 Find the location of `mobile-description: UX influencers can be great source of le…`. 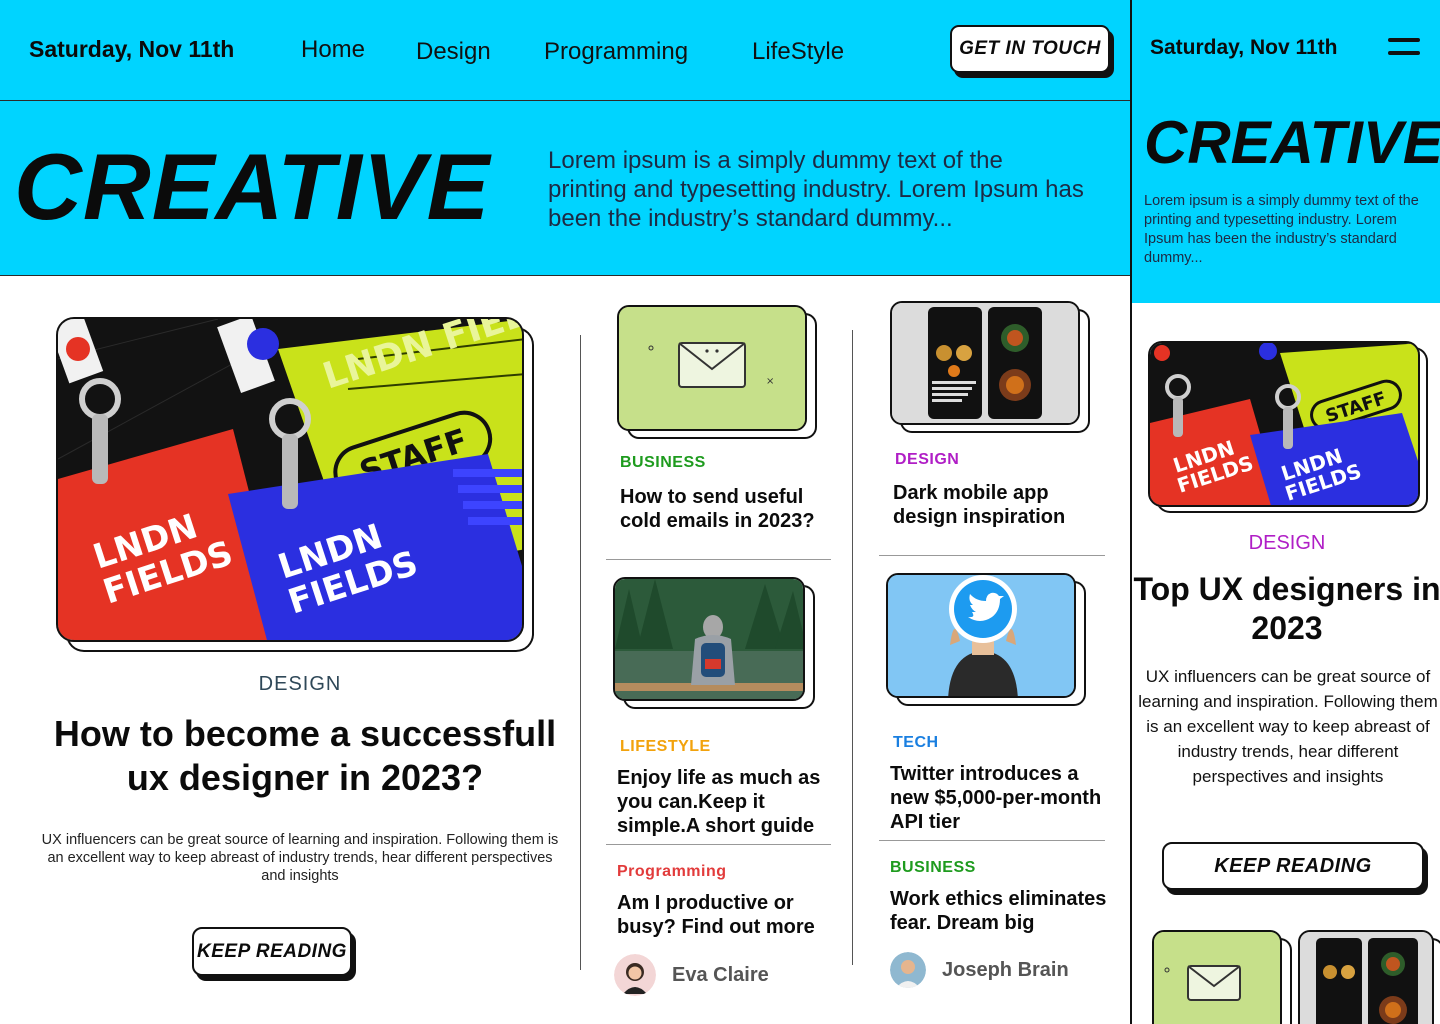

mobile-description: UX influencers can be great source of le… is located at coordinates (1288, 726).